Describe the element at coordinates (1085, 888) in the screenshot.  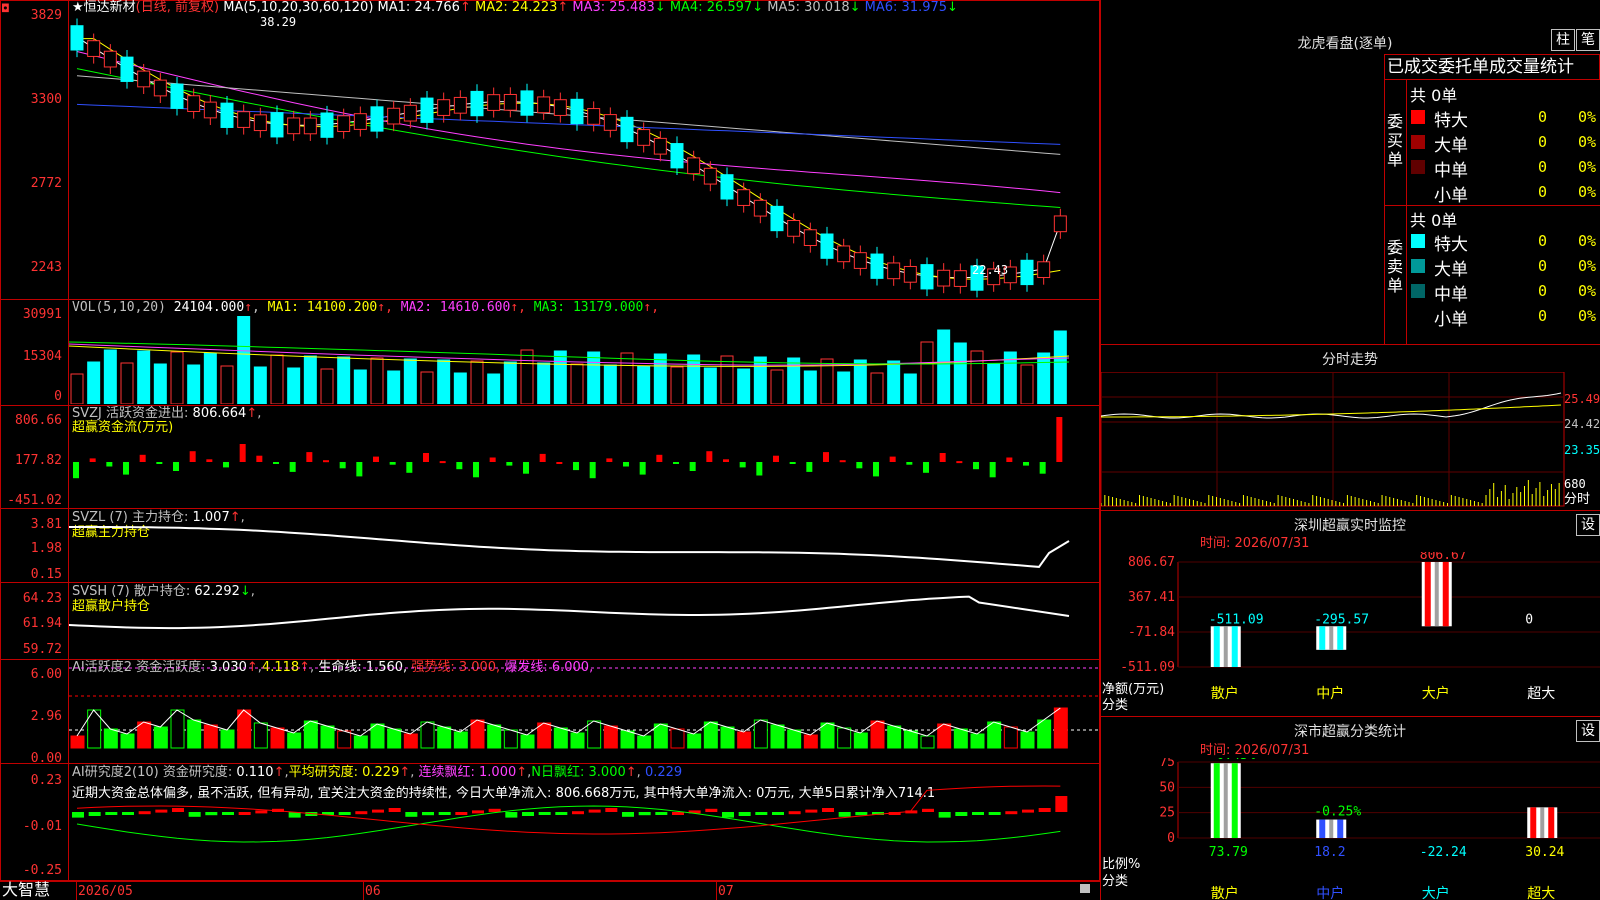
I see `lock-icon` at that location.